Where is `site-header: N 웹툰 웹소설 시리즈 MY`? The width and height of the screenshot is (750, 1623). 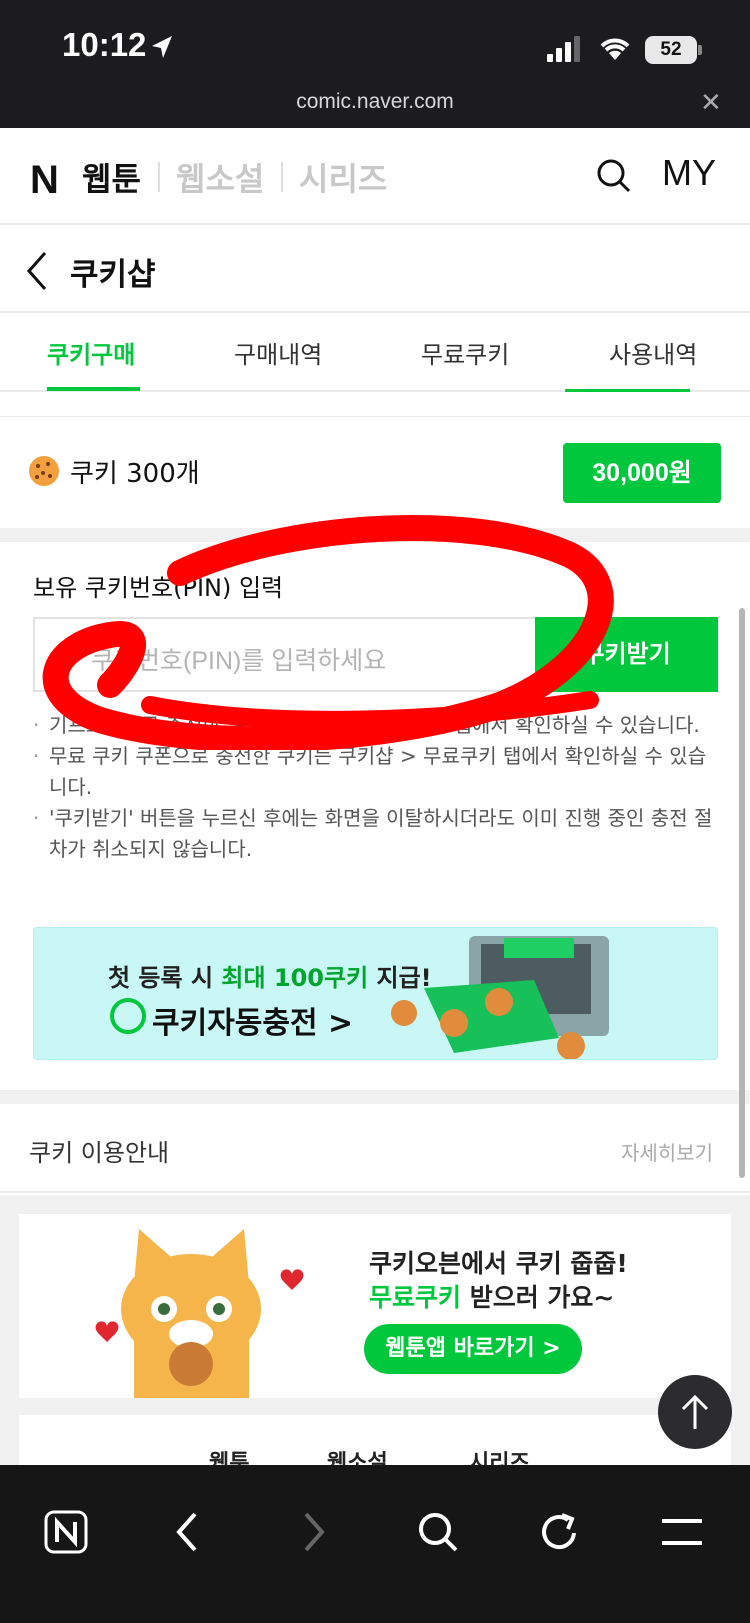 site-header: N 웹툰 웹소설 시리즈 MY is located at coordinates (375, 176).